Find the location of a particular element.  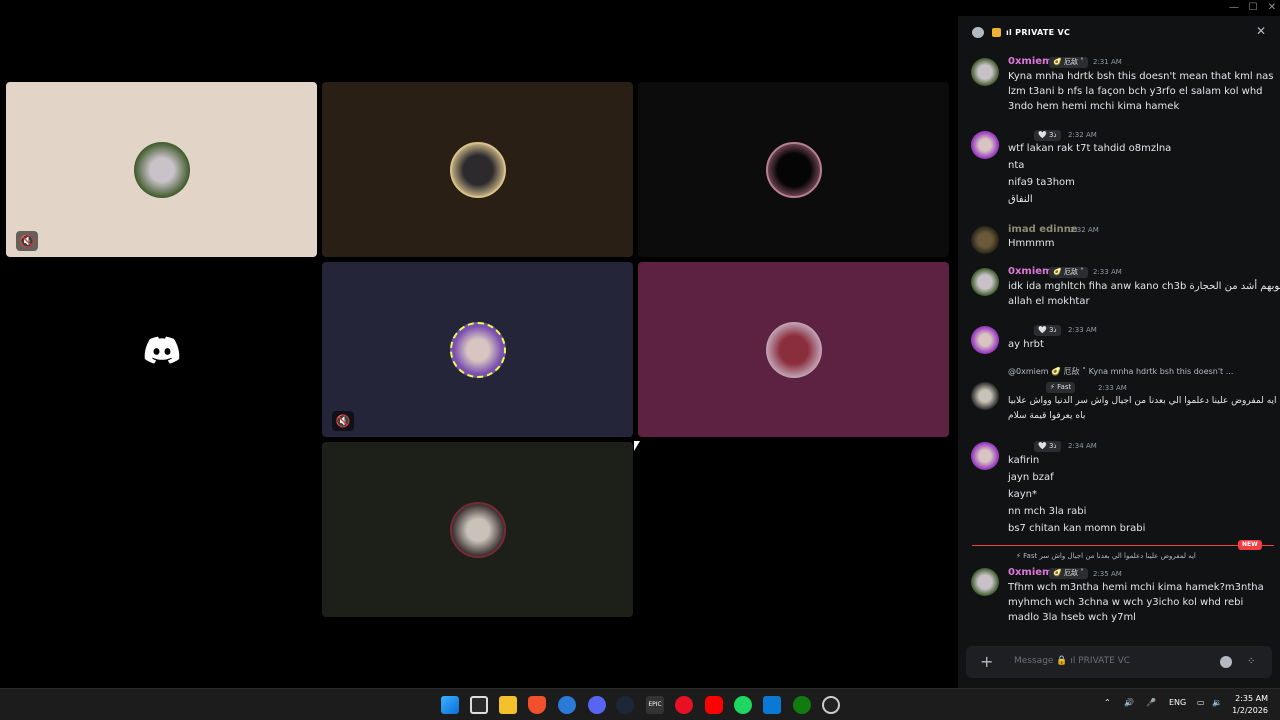

clock: 2:35 AM 1/2/2026 is located at coordinates (1250, 705).